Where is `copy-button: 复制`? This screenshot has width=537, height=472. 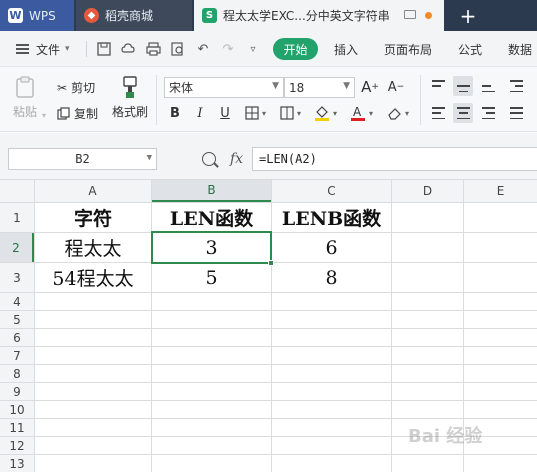
copy-button: 复制 is located at coordinates (77, 113).